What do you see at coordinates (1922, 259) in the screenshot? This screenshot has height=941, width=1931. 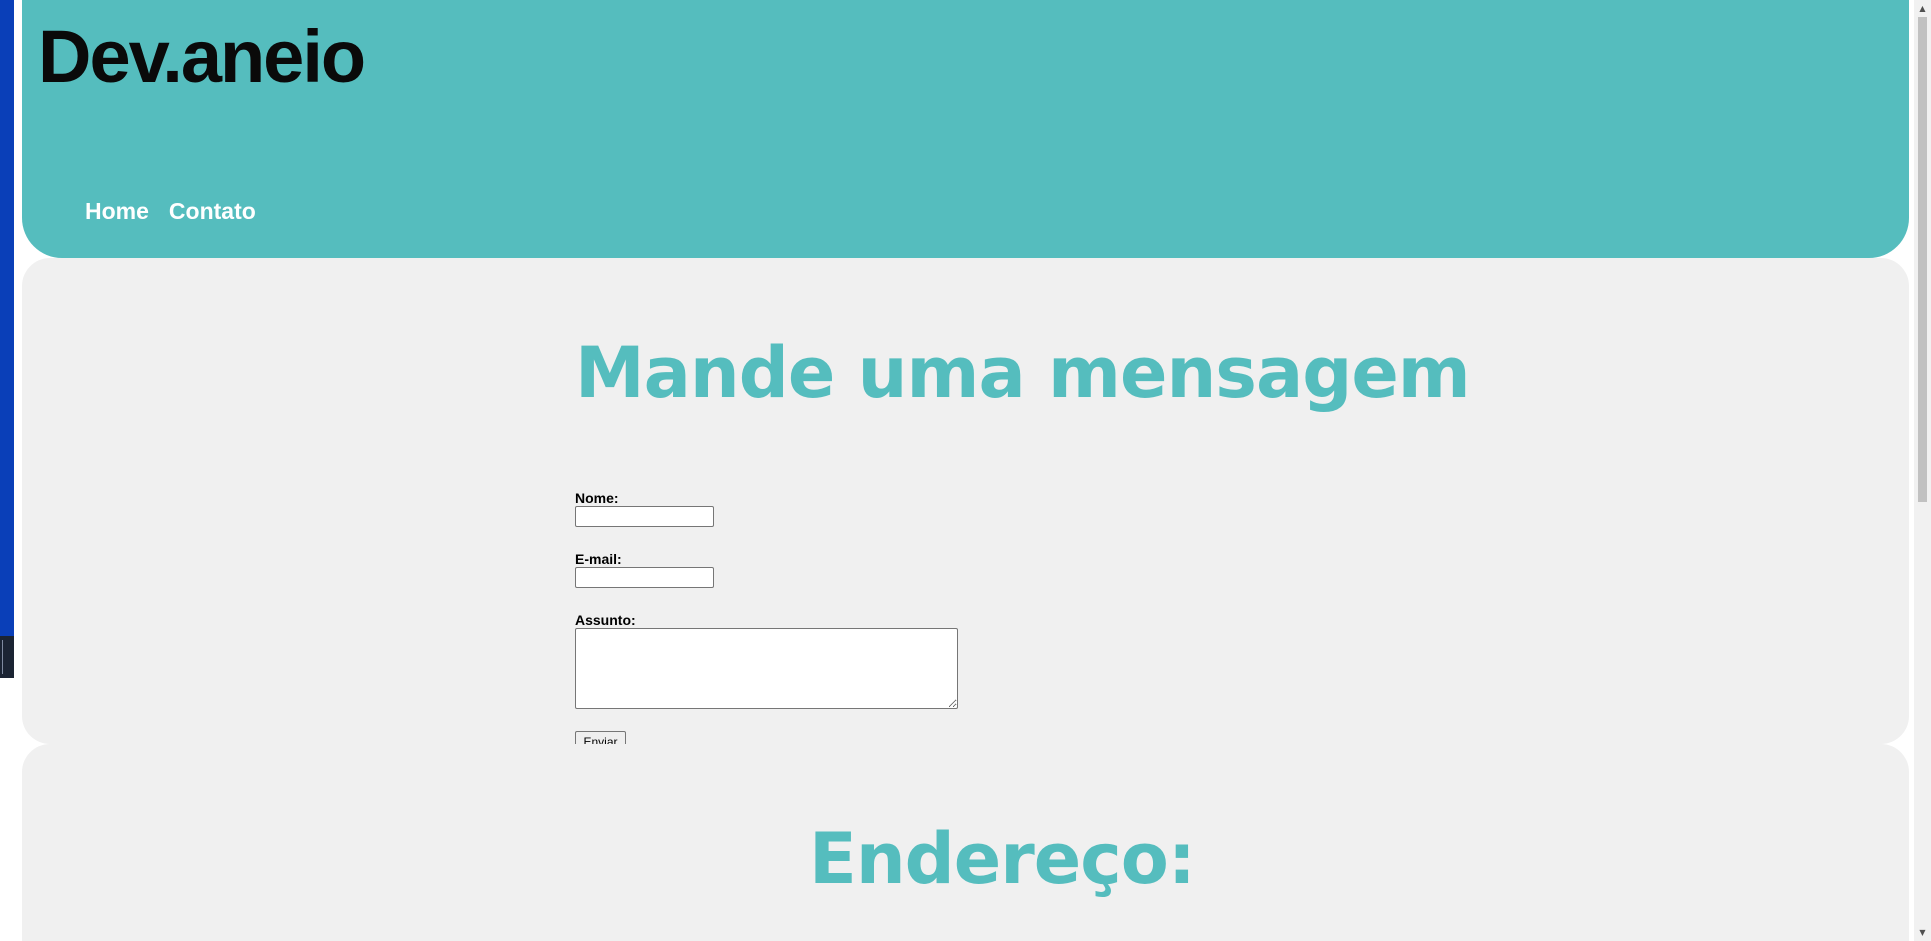 I see `scrollbar-thumb` at bounding box center [1922, 259].